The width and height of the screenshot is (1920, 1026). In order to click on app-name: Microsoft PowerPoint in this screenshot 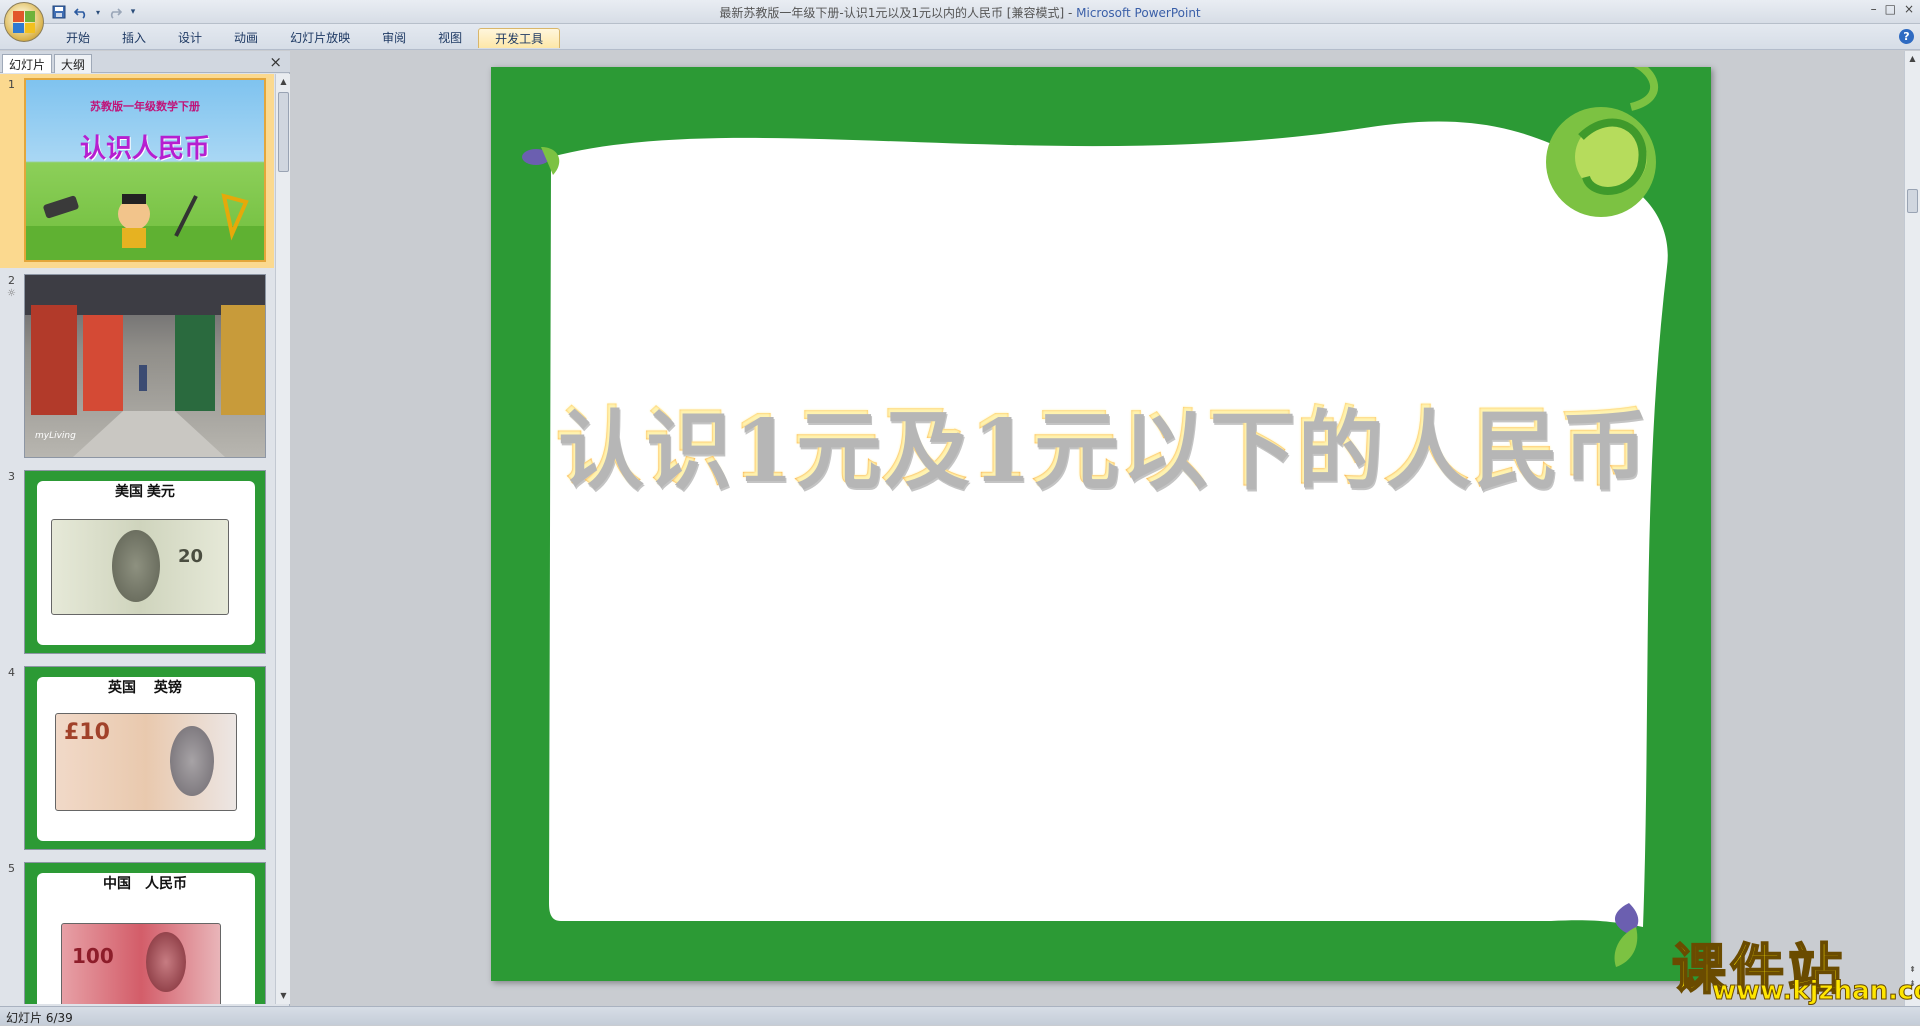, I will do `click(1138, 13)`.